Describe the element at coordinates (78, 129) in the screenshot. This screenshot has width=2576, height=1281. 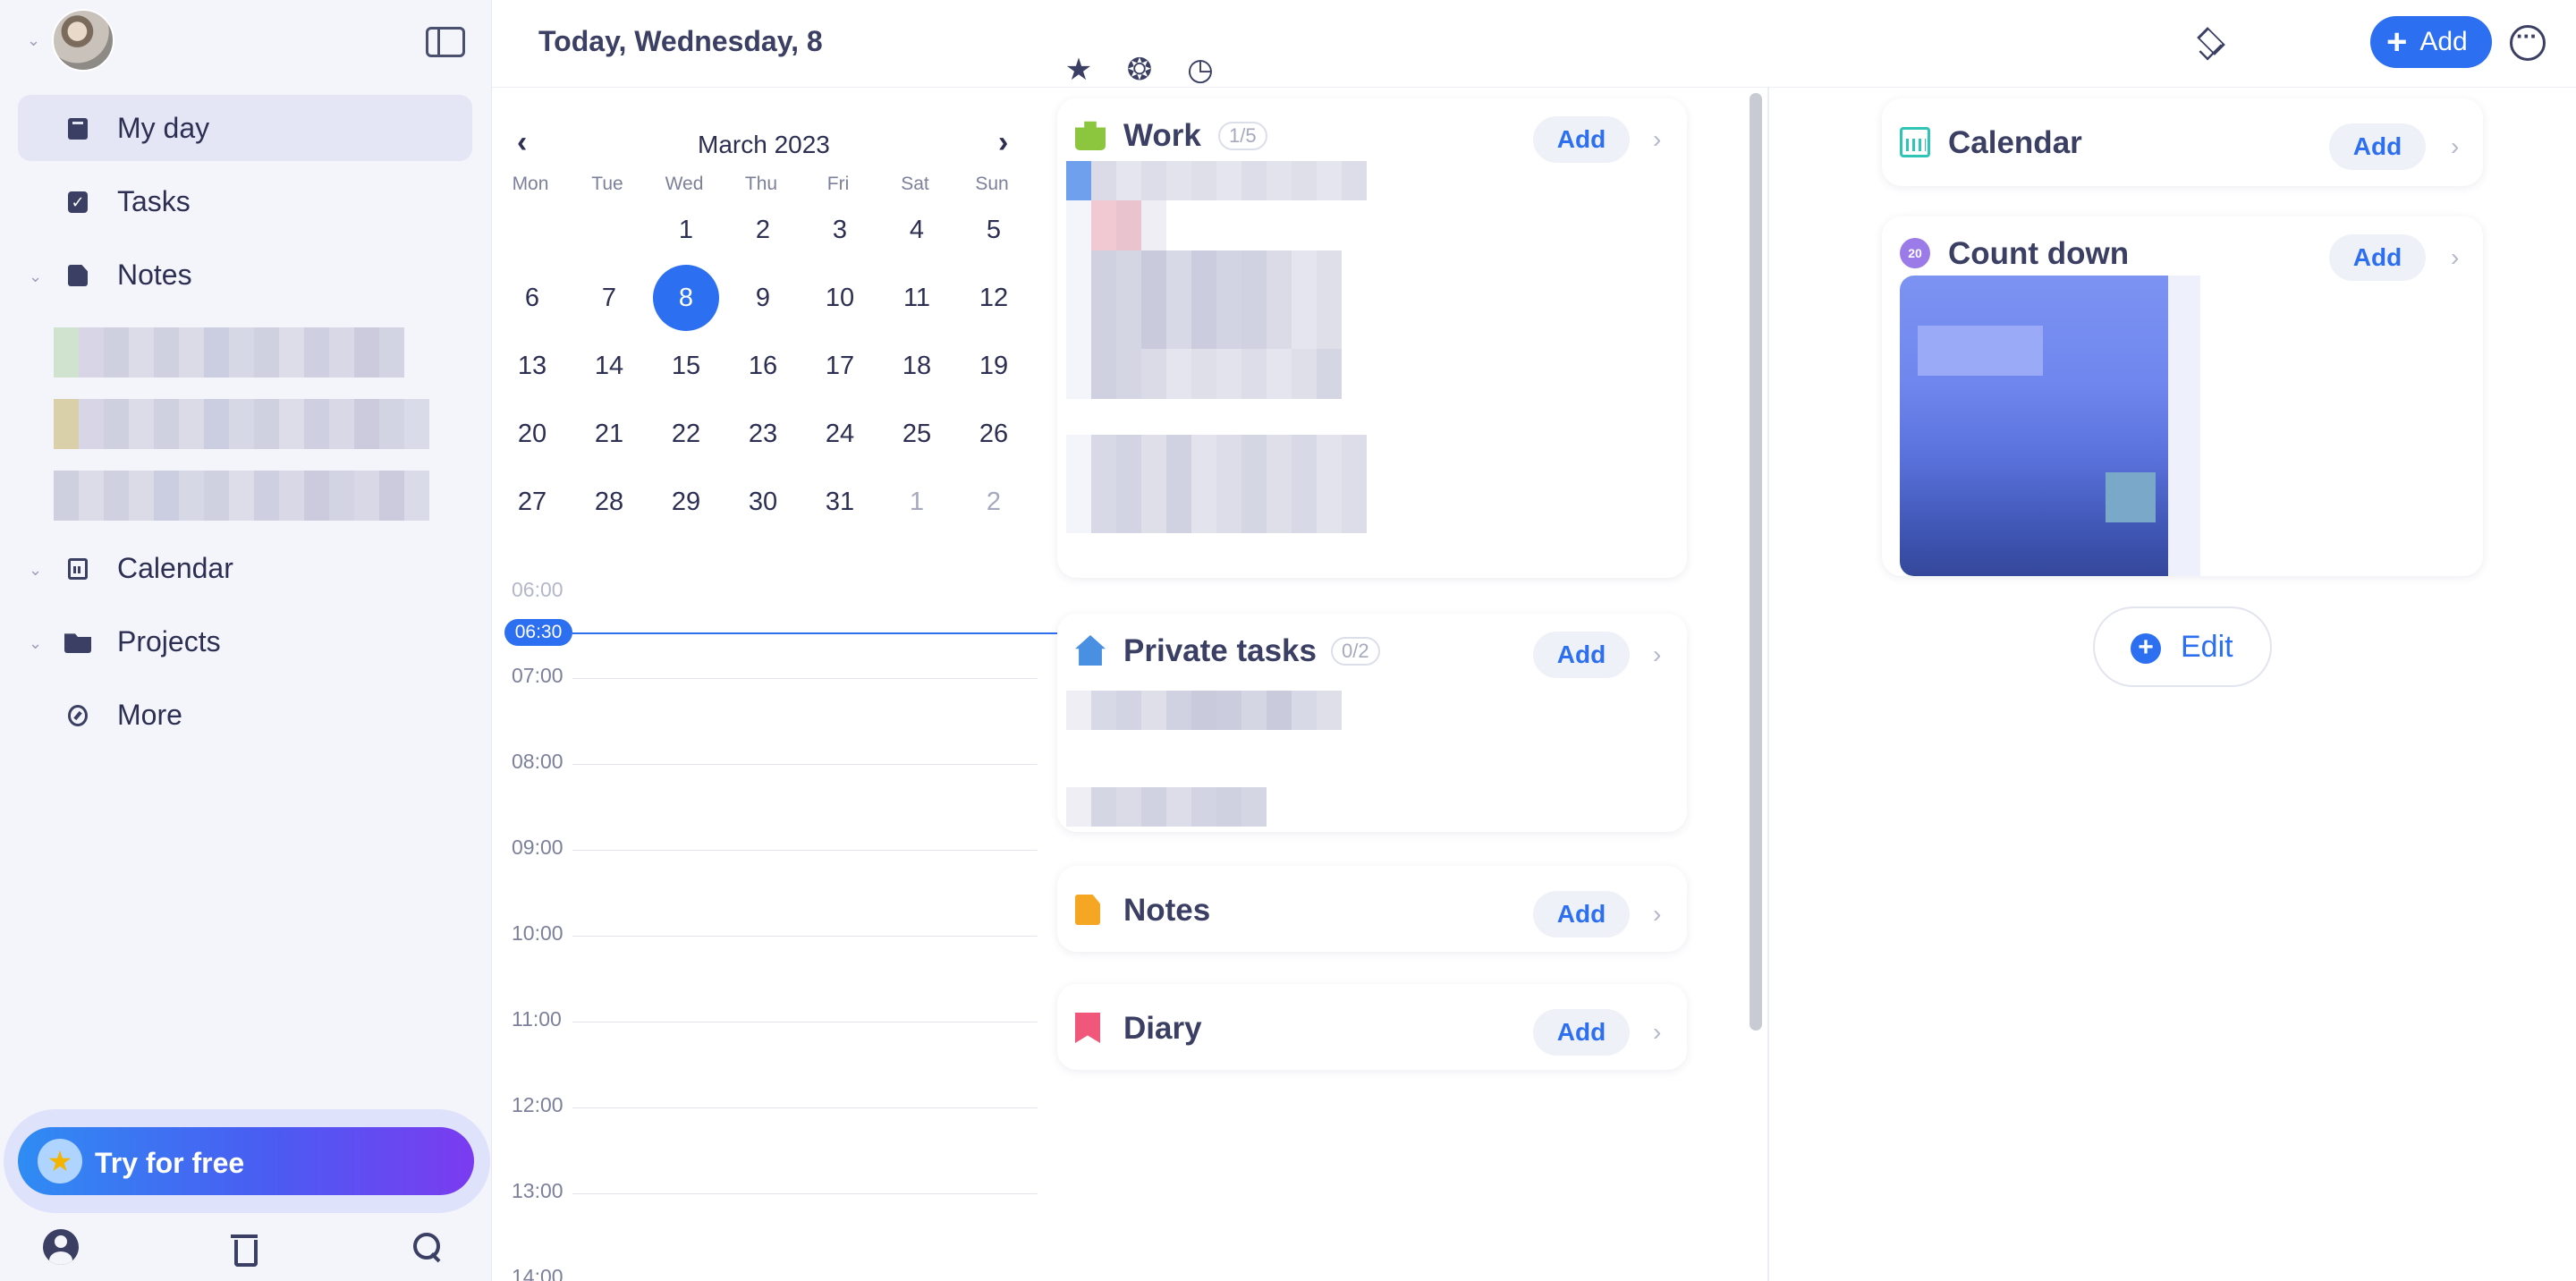
I see `my-day-icon` at that location.